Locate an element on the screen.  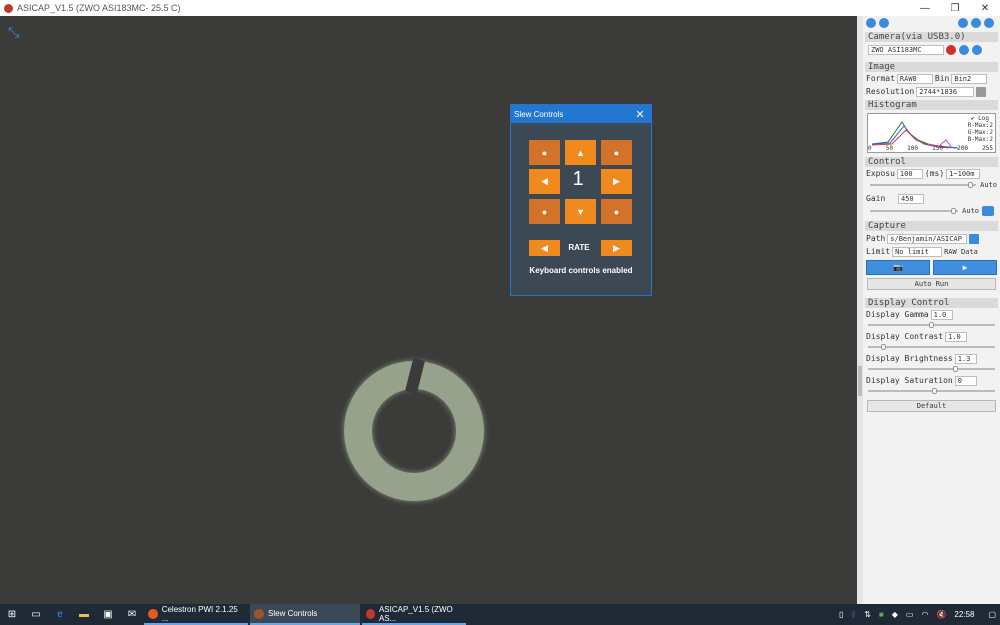
nvidia-icon: ■ is located at coordinates (881, 614).